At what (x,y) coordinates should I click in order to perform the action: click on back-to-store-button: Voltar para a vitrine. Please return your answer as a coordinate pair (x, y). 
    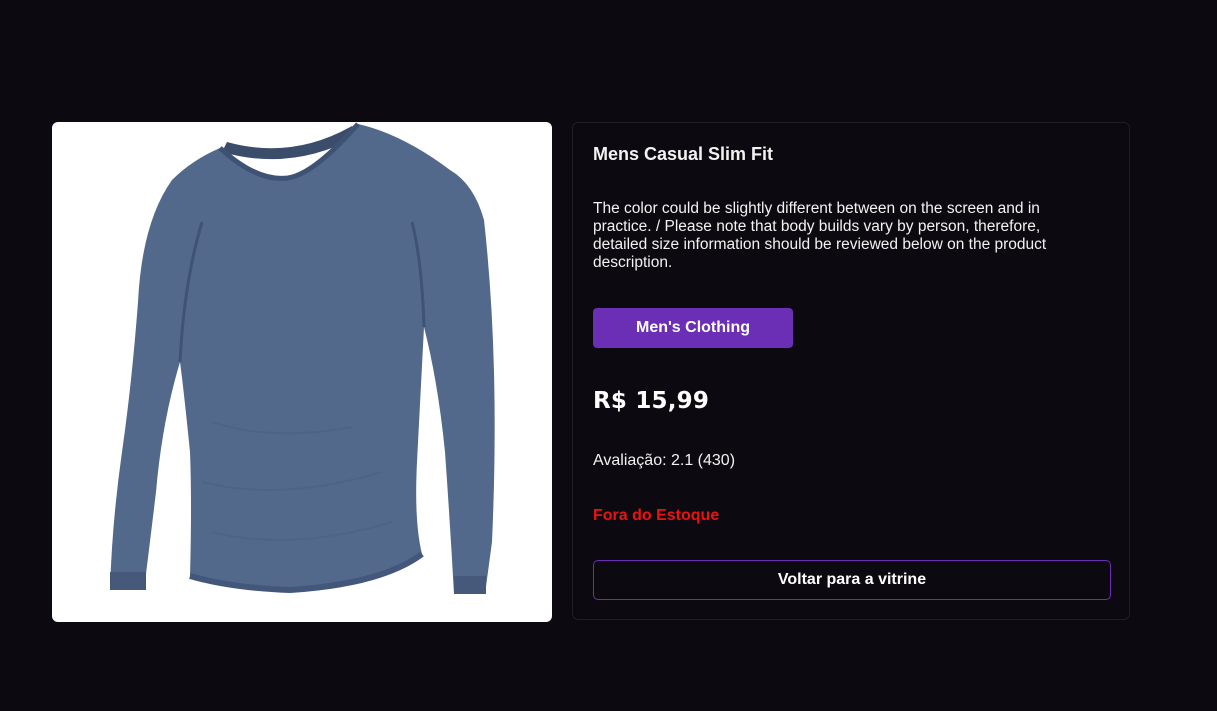
    Looking at the image, I should click on (852, 580).